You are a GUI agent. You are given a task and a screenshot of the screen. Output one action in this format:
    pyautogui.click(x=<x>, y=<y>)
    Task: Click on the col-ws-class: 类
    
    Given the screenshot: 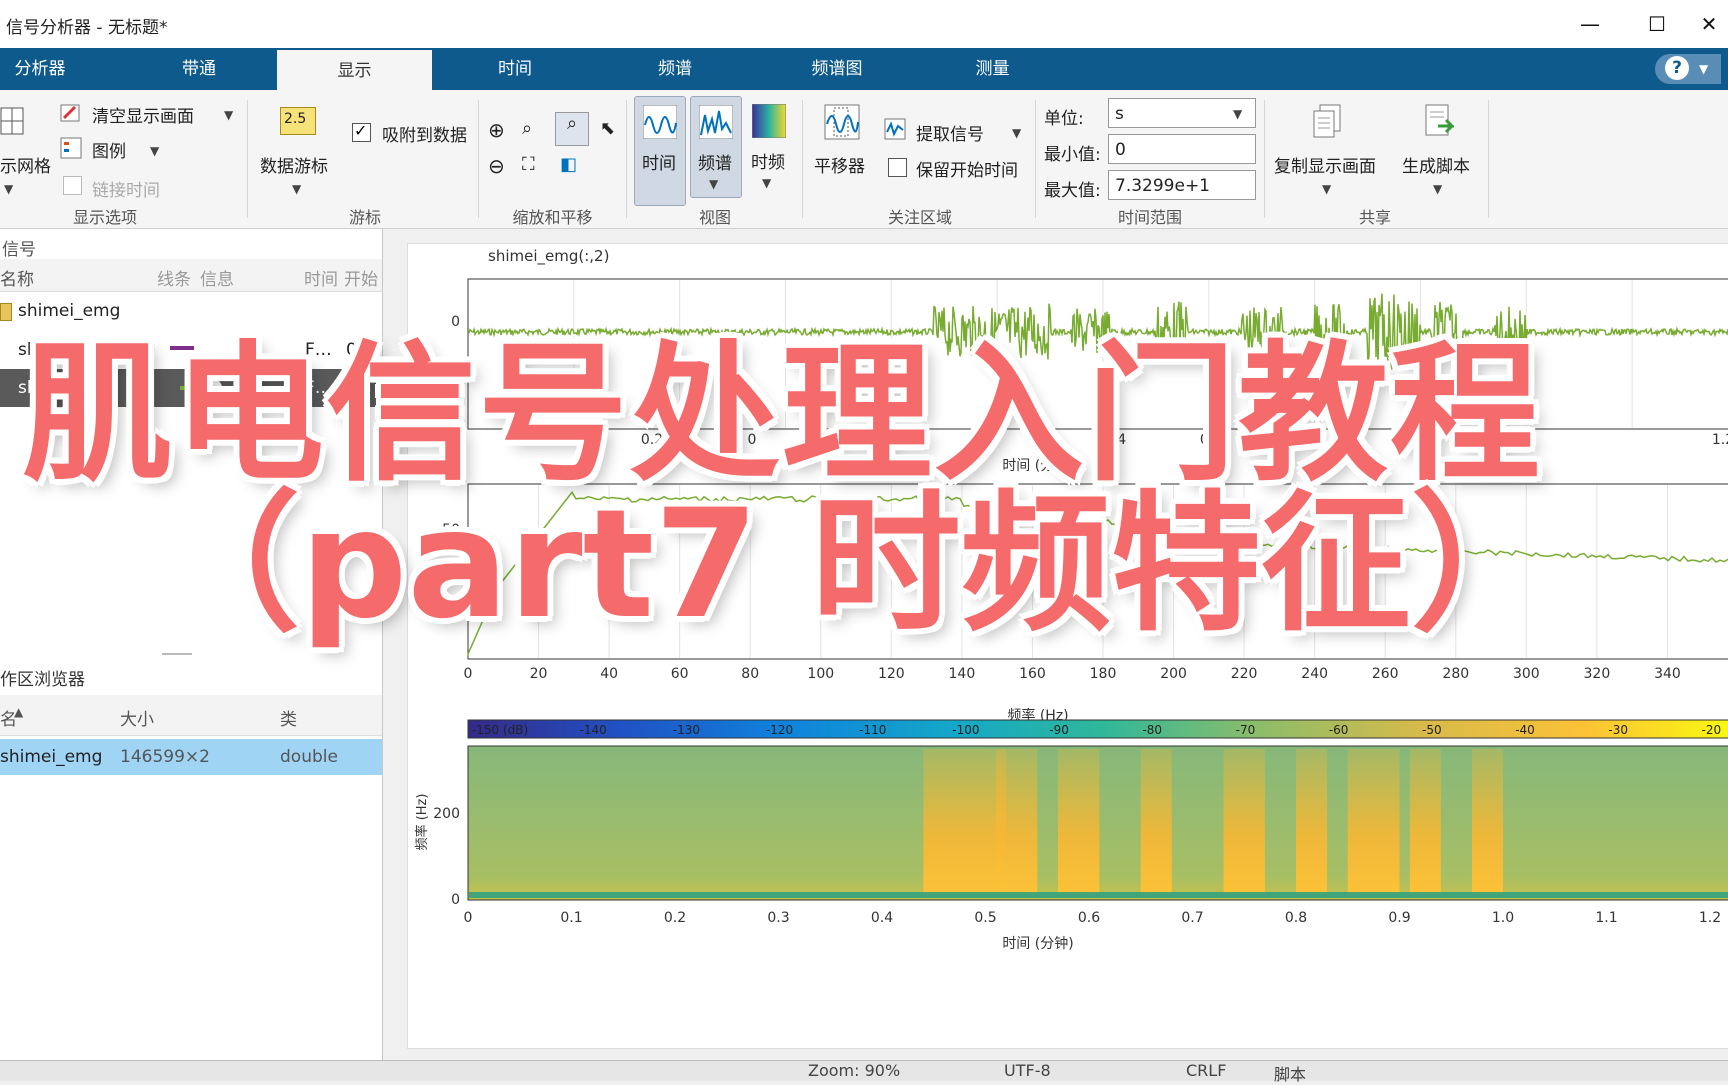 What is the action you would take?
    pyautogui.click(x=288, y=717)
    